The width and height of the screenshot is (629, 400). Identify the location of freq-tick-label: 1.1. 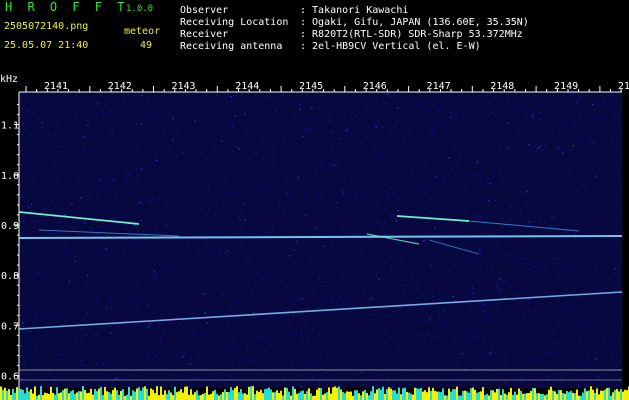
(10, 126).